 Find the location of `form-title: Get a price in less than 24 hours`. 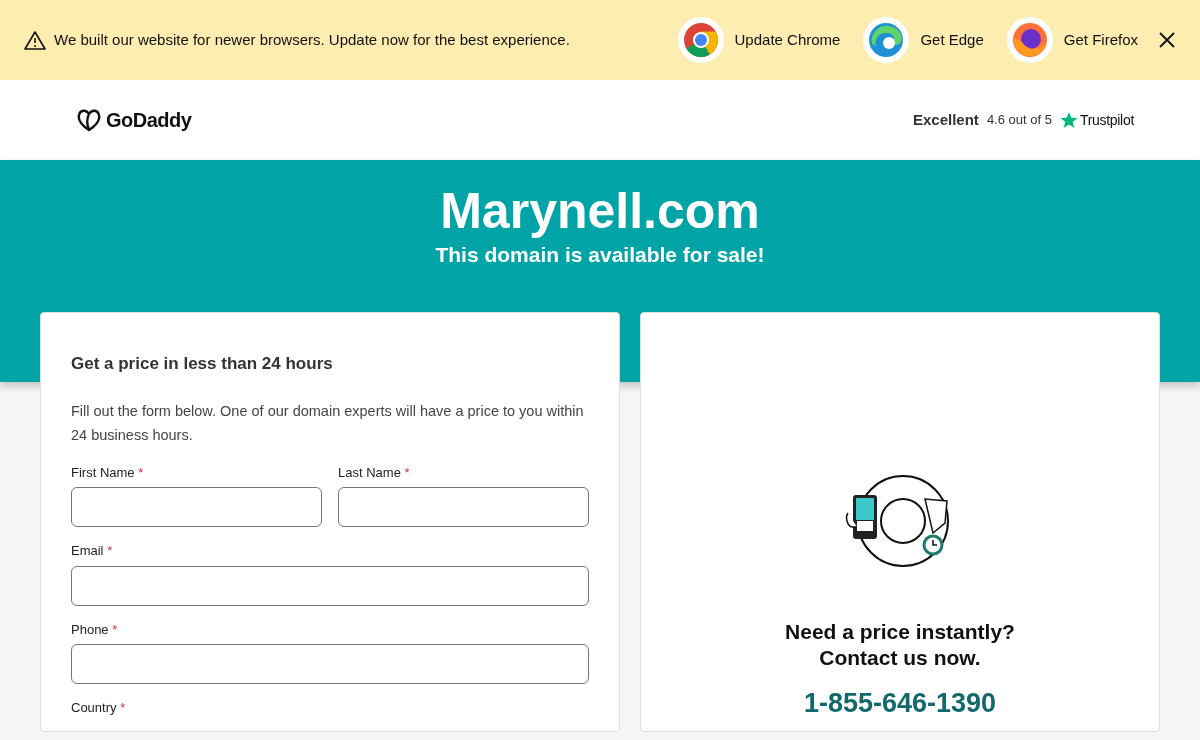

form-title: Get a price in less than 24 hours is located at coordinates (202, 364).